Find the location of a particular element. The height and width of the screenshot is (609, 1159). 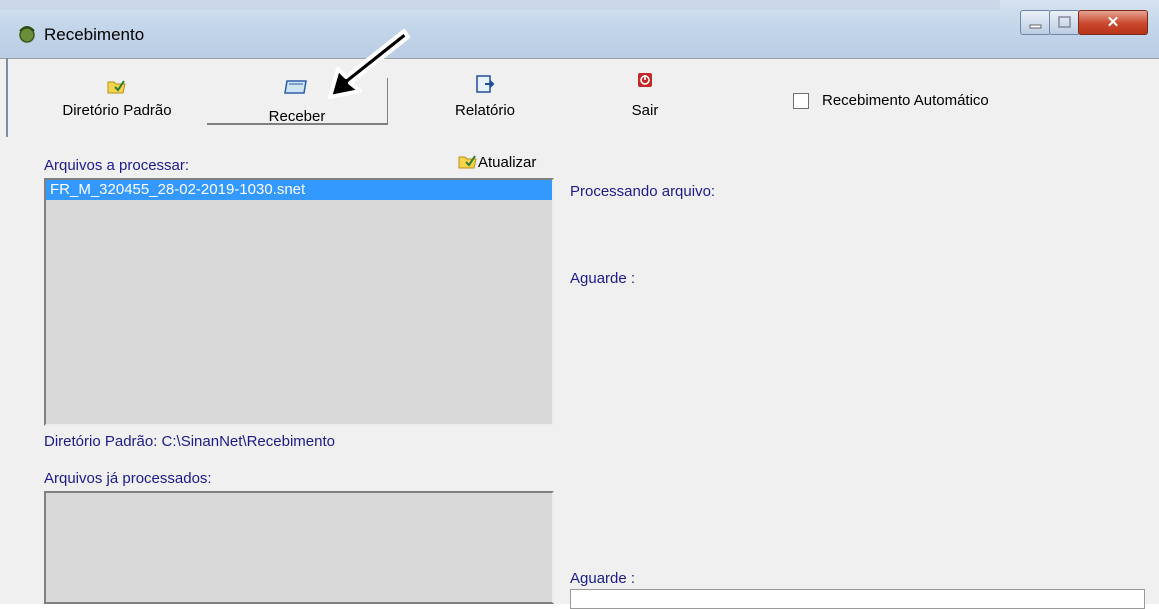

receive-icon is located at coordinates (295, 87).